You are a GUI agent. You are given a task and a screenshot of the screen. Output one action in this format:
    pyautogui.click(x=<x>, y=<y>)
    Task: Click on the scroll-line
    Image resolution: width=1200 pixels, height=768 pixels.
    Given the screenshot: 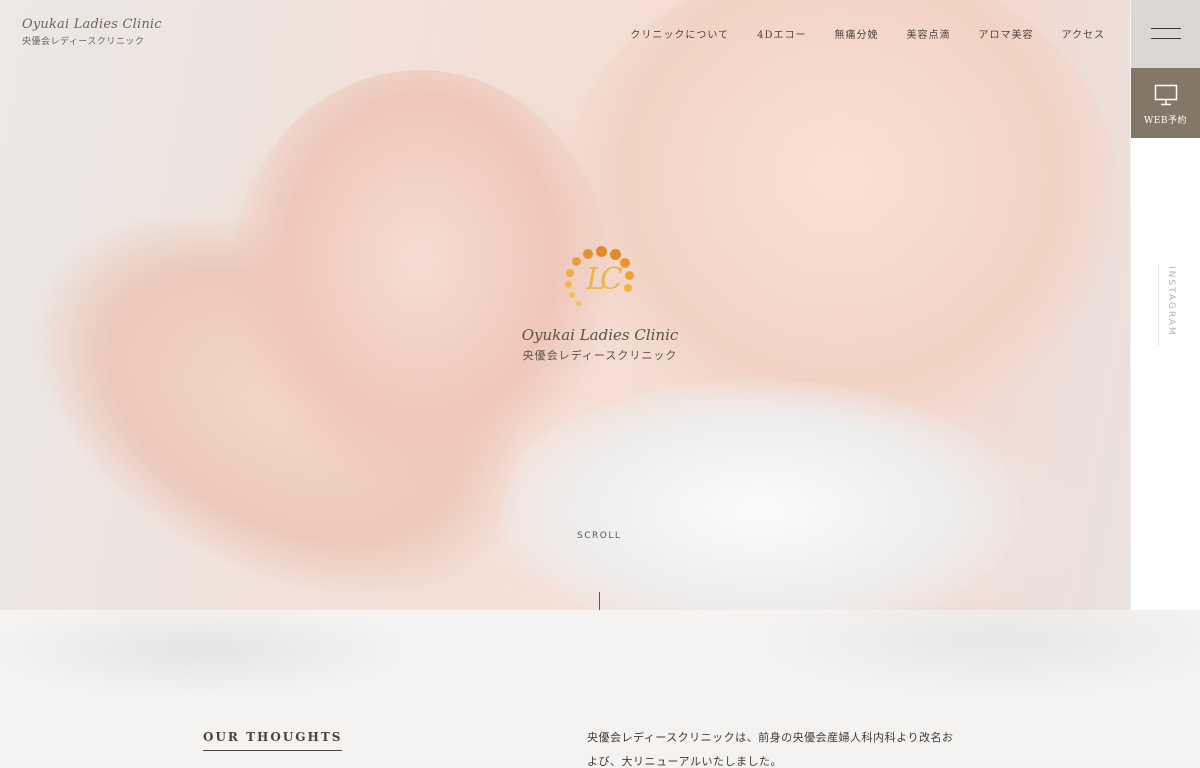 What is the action you would take?
    pyautogui.click(x=599, y=601)
    